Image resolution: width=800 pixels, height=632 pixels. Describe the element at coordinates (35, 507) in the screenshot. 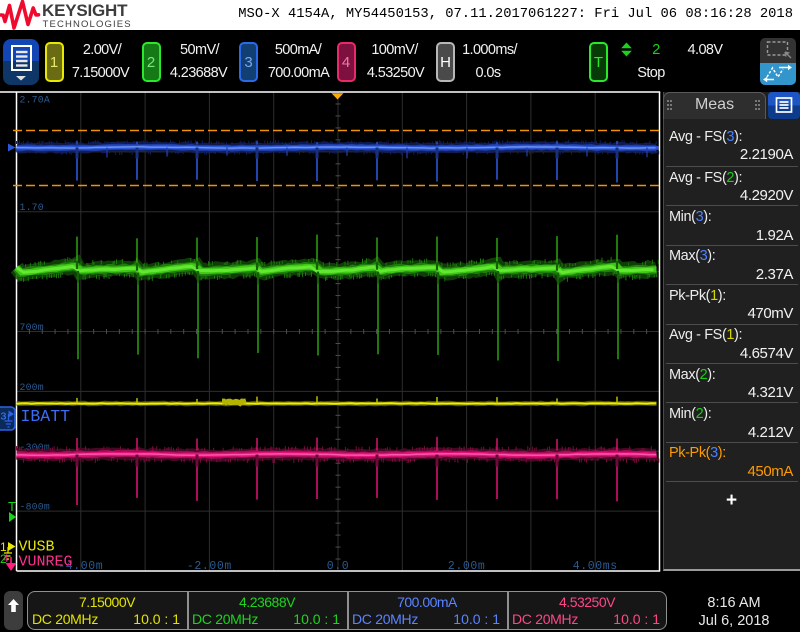

I see `svg-text: -800m` at that location.